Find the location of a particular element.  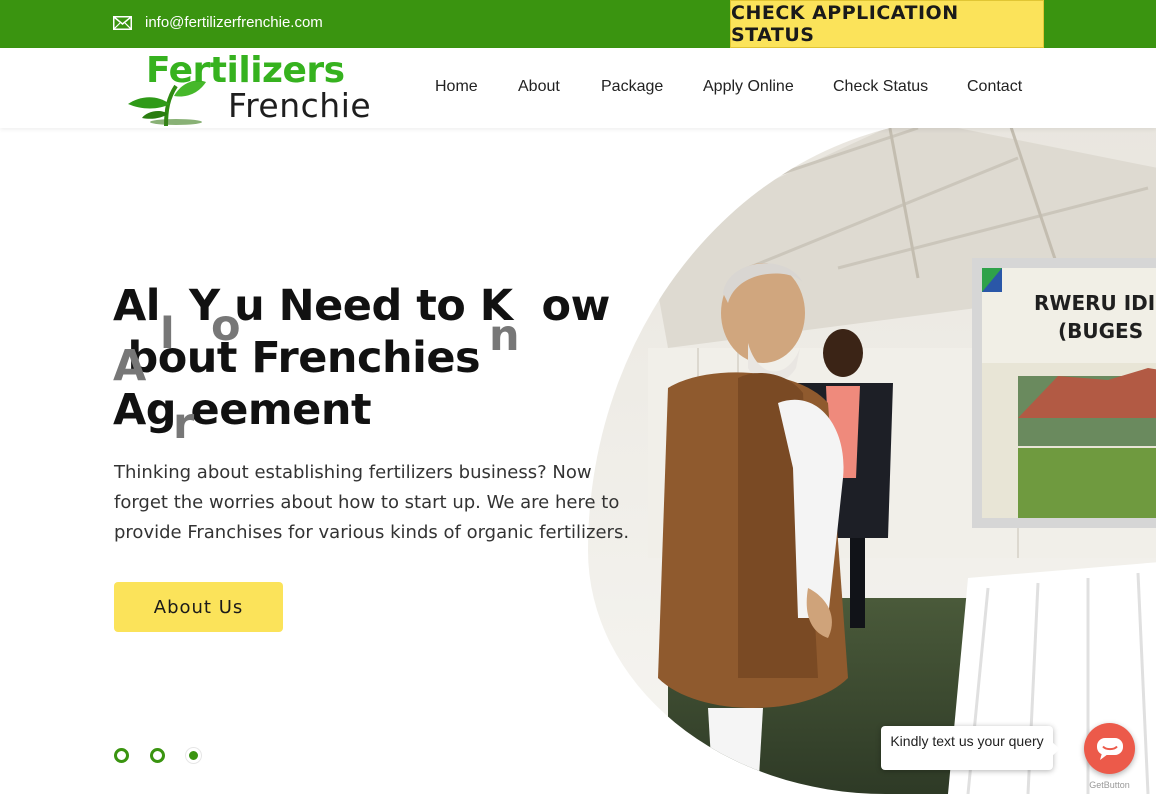

nav-apply-online: Apply Online is located at coordinates (748, 87).